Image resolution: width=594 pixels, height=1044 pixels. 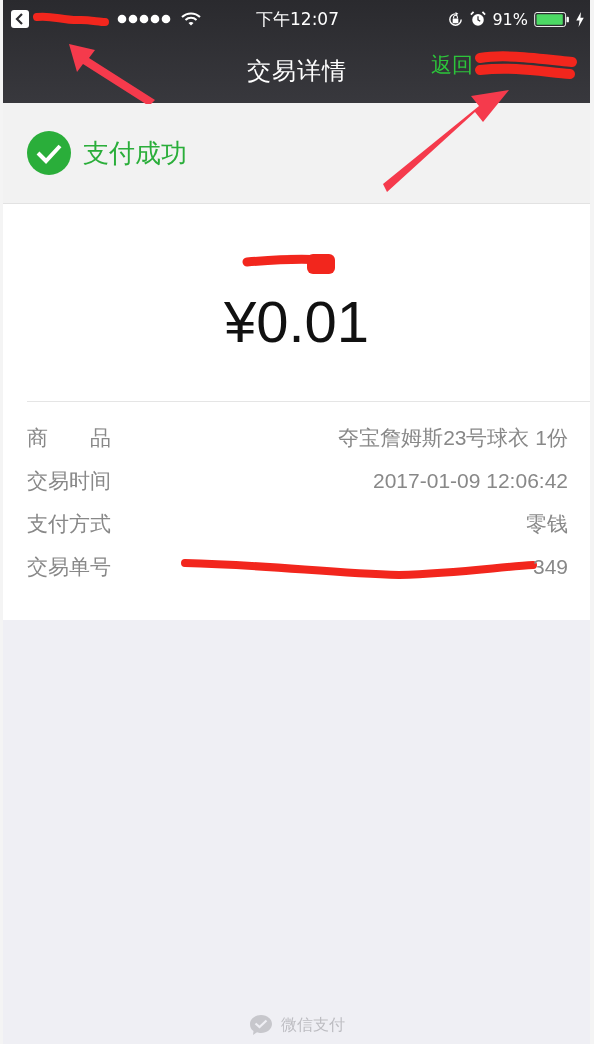 What do you see at coordinates (191, 19) in the screenshot?
I see `wifi-icon` at bounding box center [191, 19].